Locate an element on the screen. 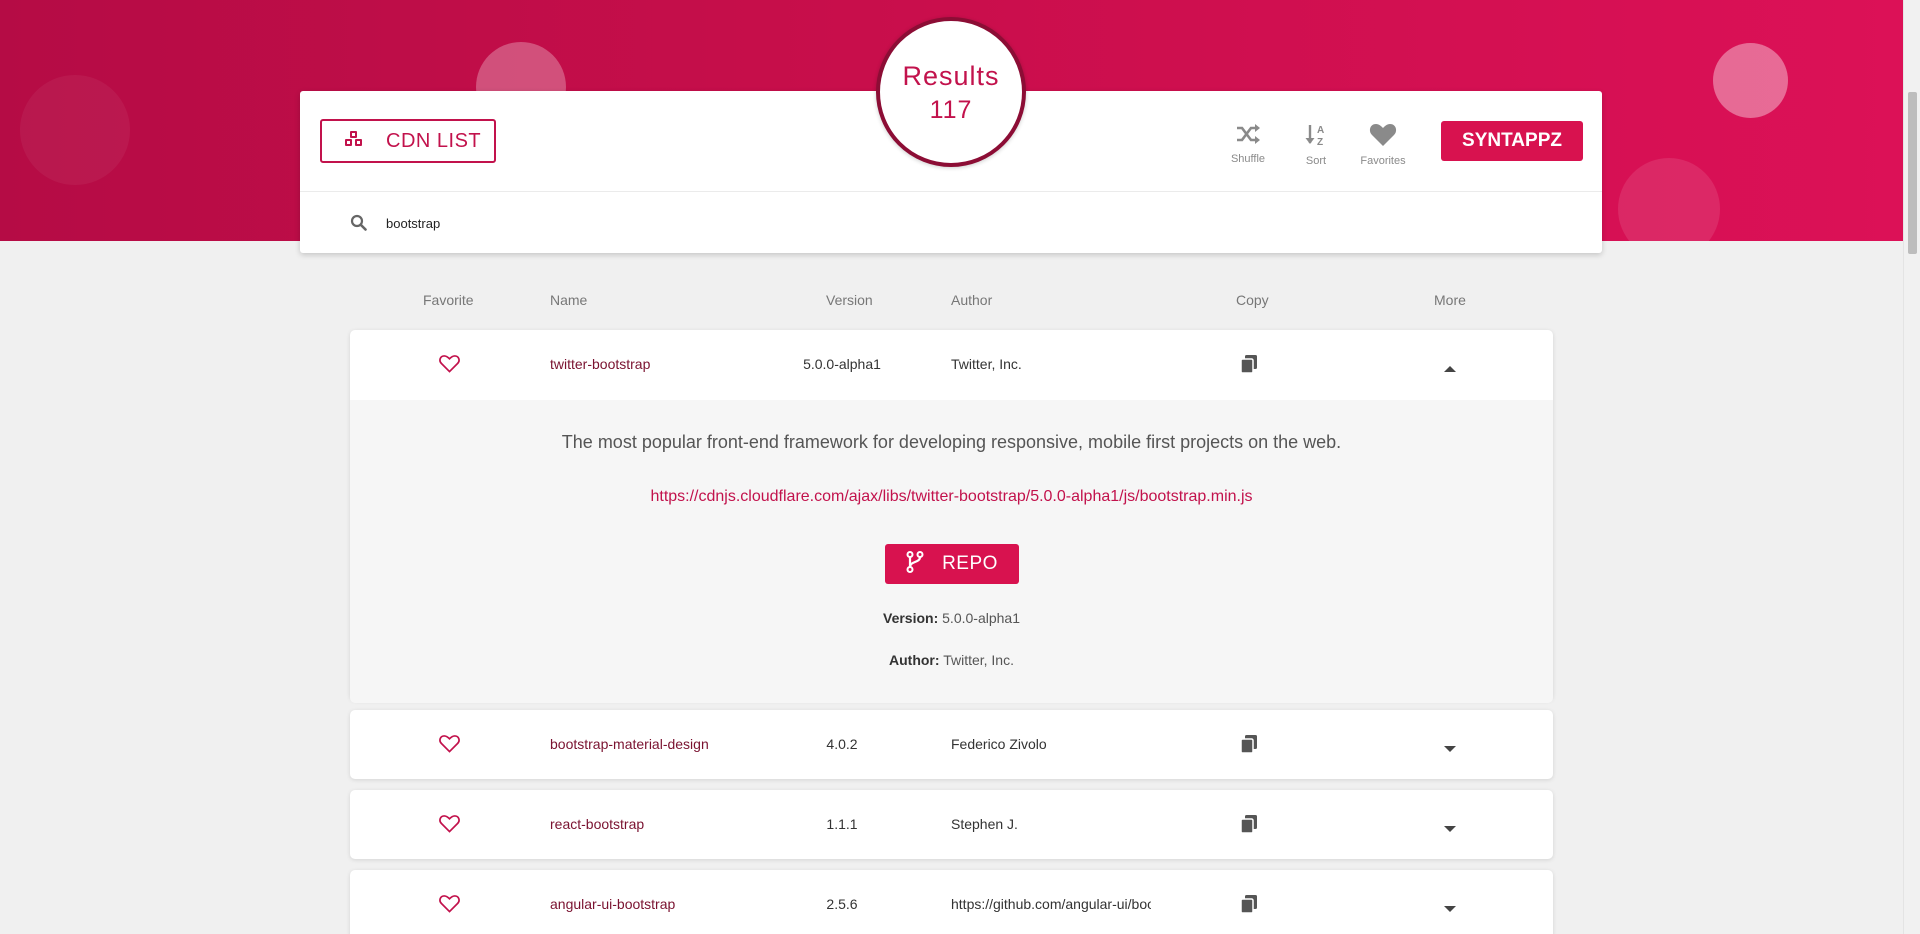  results-count: 117 is located at coordinates (951, 110).